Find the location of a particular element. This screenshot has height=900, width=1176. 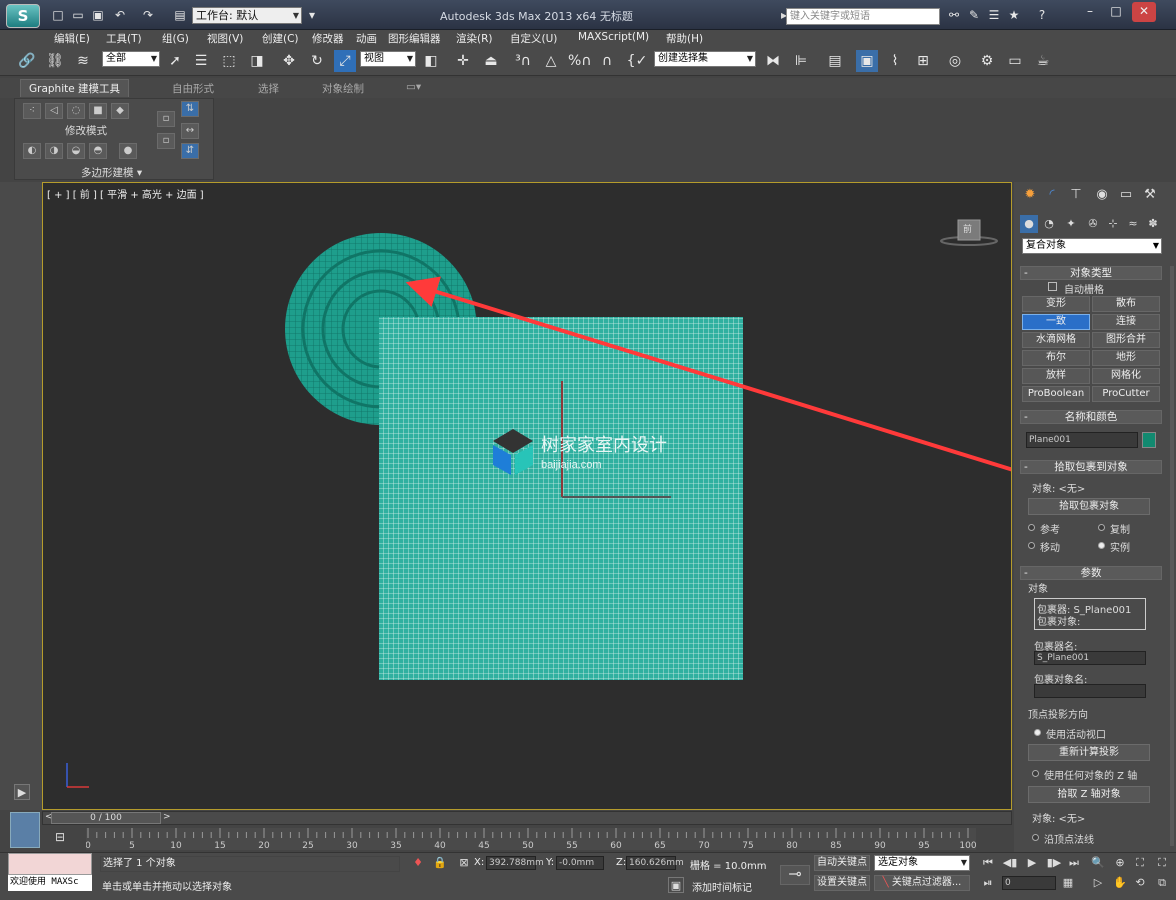

tab-object-paint: 对象绘制 is located at coordinates (343, 88).